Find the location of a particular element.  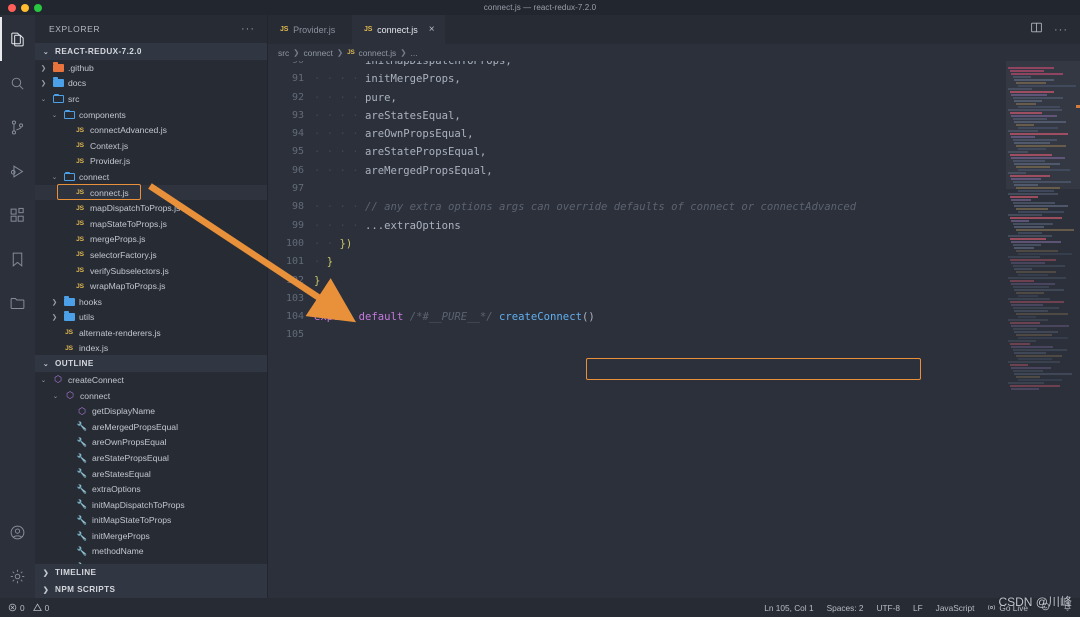

tree-item-utils: ❯ utils is located at coordinates (151, 318).